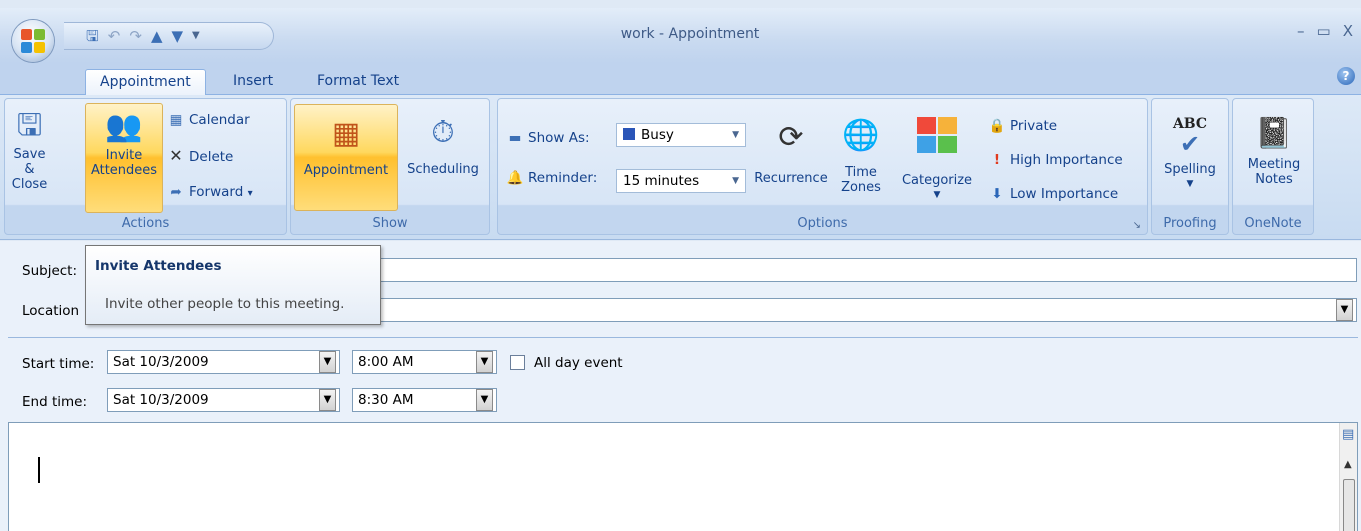 This screenshot has height=531, width=1361. What do you see at coordinates (1274, 133) in the screenshot?
I see `onenote-icon: 📓` at bounding box center [1274, 133].